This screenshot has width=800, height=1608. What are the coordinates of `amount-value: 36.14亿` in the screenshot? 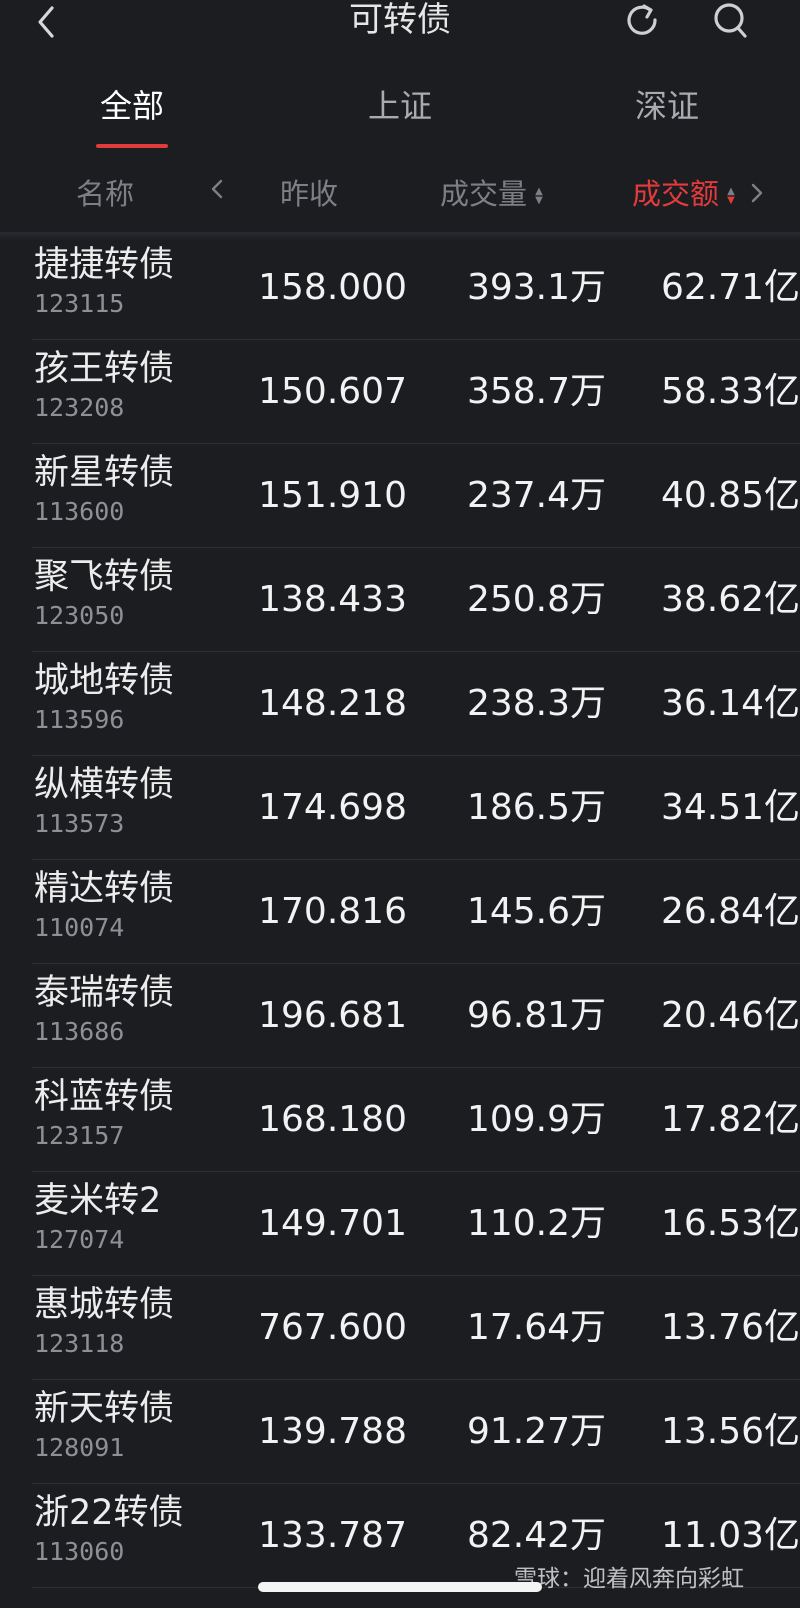 It's located at (730, 703).